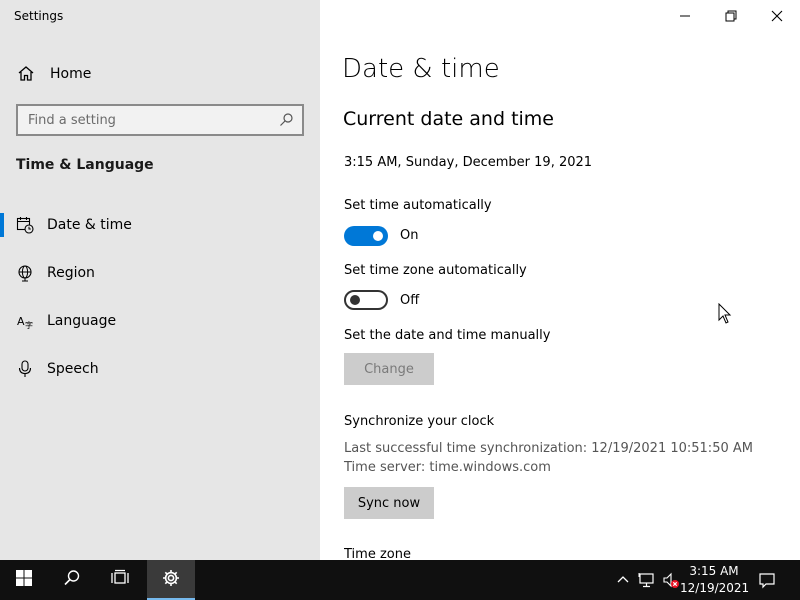 The height and width of the screenshot is (600, 800). What do you see at coordinates (160, 369) in the screenshot?
I see `sidebar-item-speech: Speech` at bounding box center [160, 369].